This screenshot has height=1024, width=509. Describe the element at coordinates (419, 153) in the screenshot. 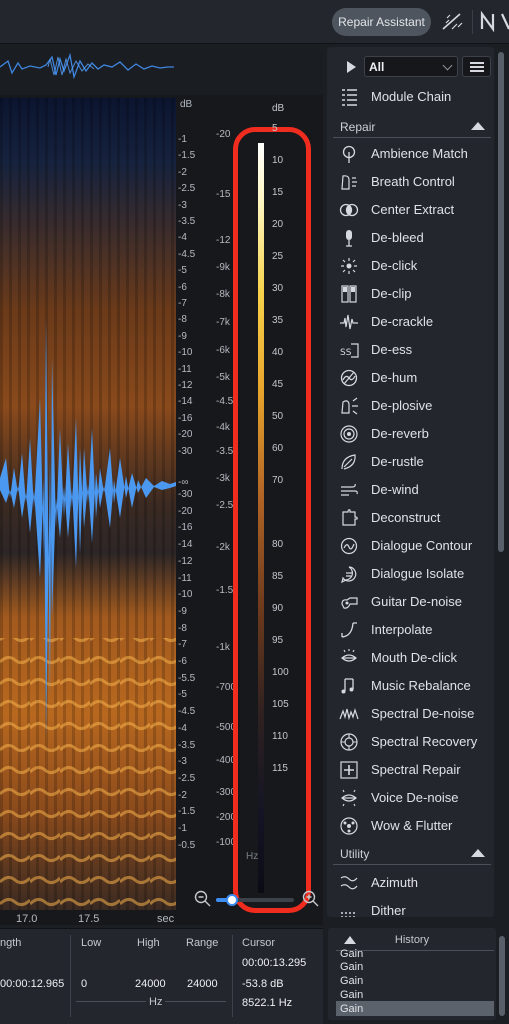

I see `module-label: Ambience Match` at that location.